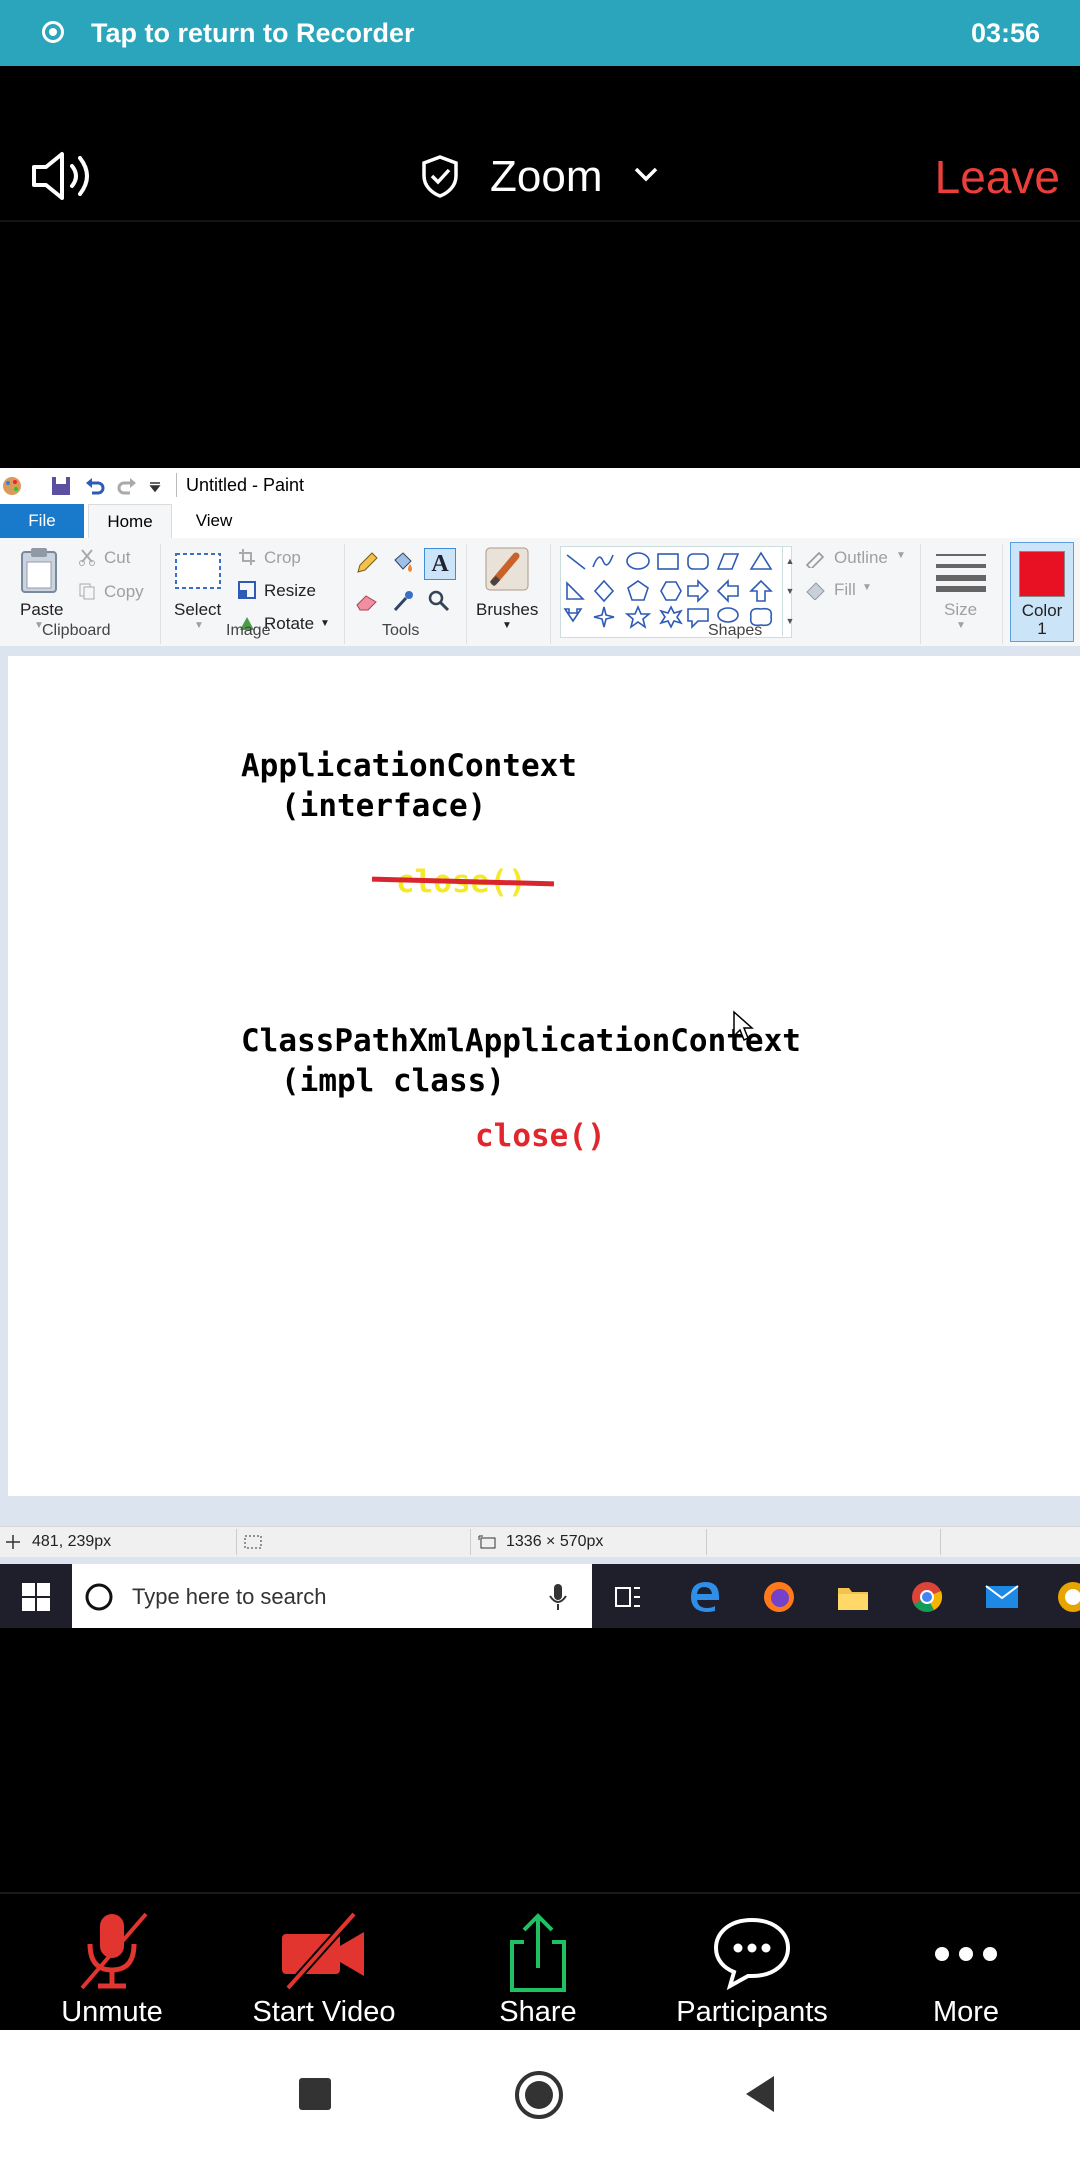 The image size is (1080, 2160). I want to click on text-tool-icon: A, so click(440, 564).